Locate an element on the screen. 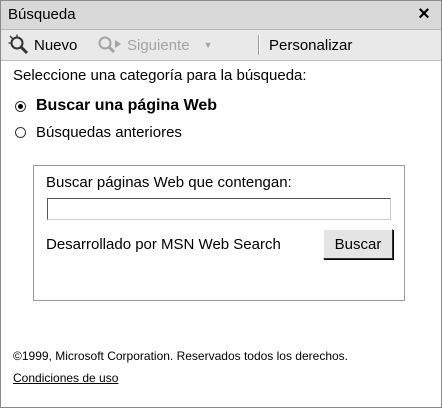  new-search-label: Nuevo is located at coordinates (56, 45).